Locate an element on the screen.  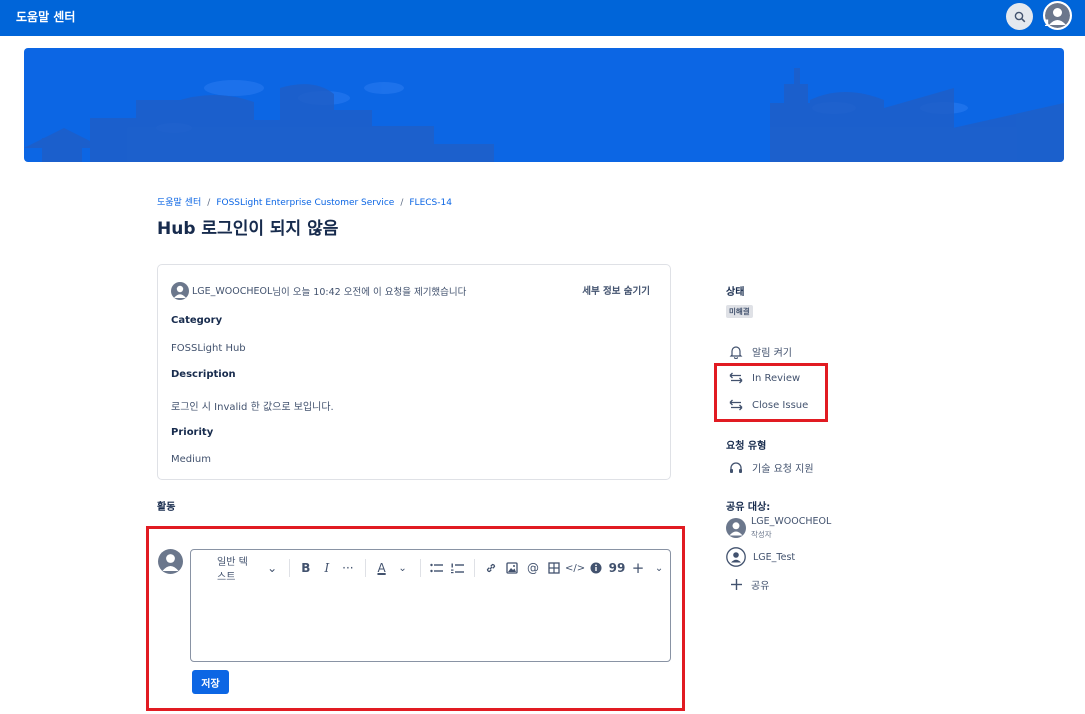
field-label-category: Category is located at coordinates (197, 320).